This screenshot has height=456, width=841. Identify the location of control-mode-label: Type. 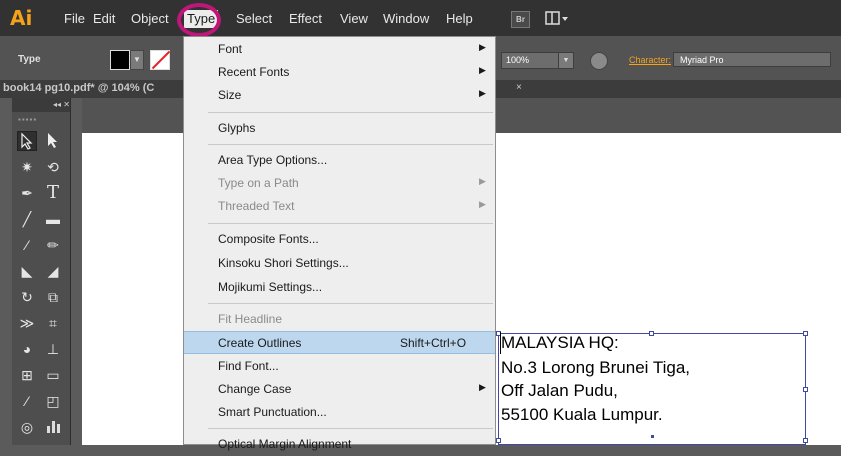
(29, 59).